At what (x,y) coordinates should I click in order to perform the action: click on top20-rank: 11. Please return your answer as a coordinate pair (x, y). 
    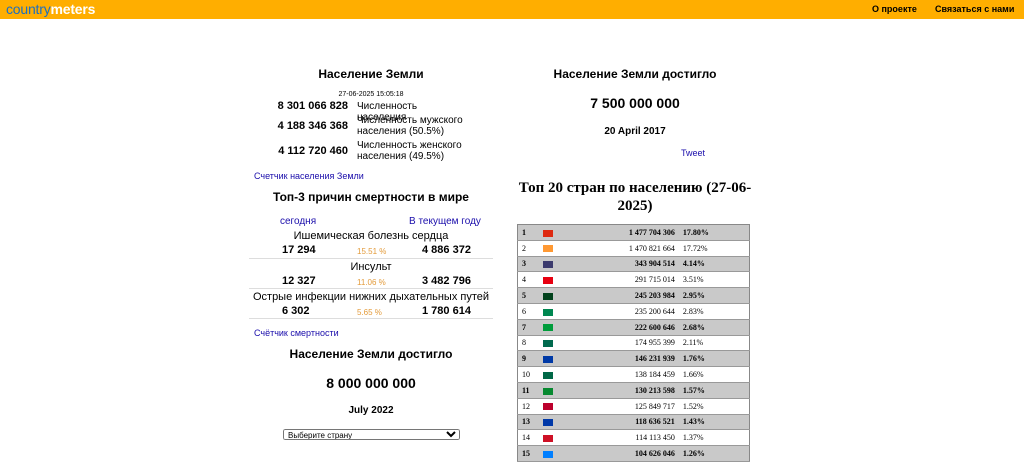
    Looking at the image, I should click on (528, 390).